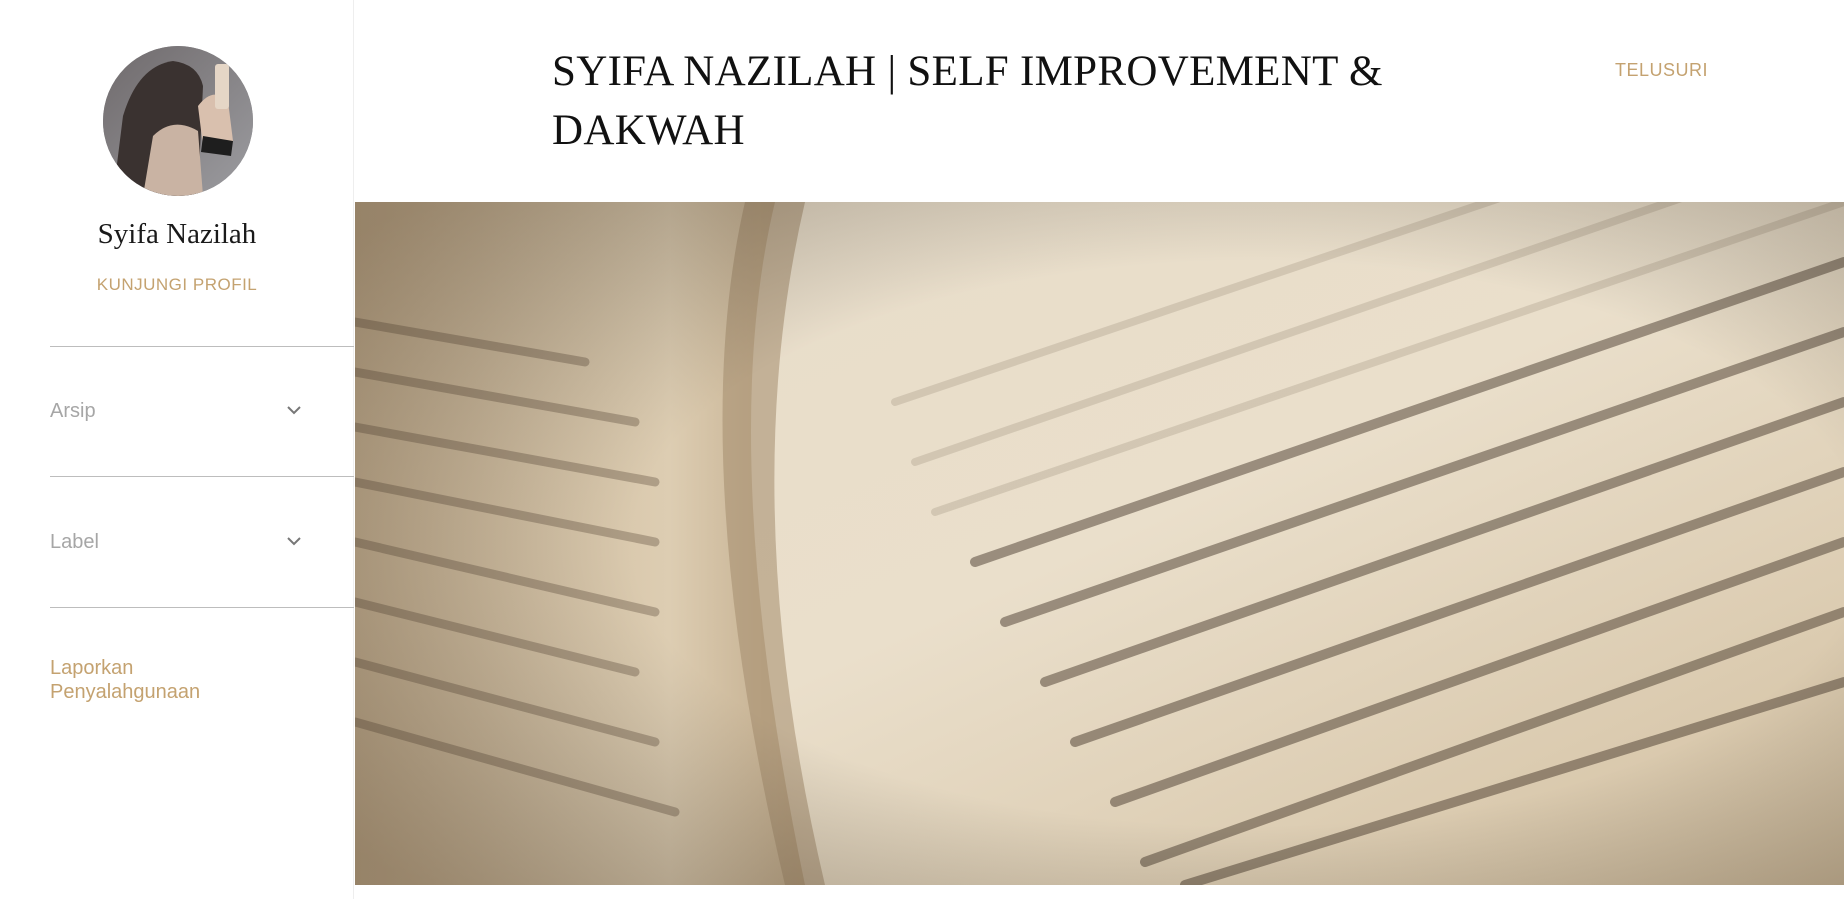 The image size is (1844, 899). I want to click on label-widget-toggle: Label, so click(177, 543).